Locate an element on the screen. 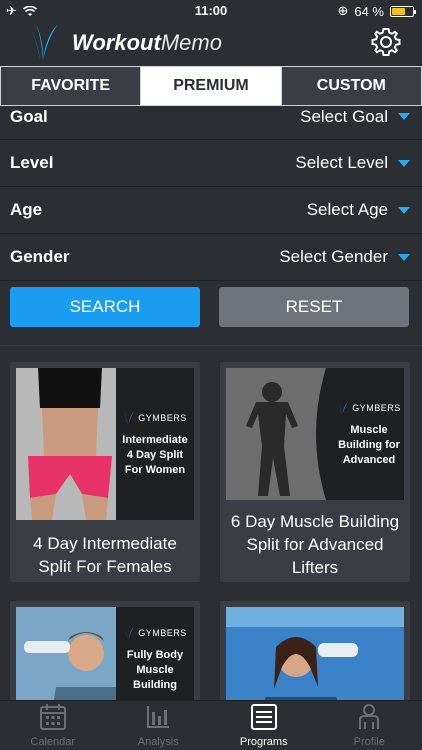 The image size is (422, 750). filter-value: Select Gender is located at coordinates (333, 256).